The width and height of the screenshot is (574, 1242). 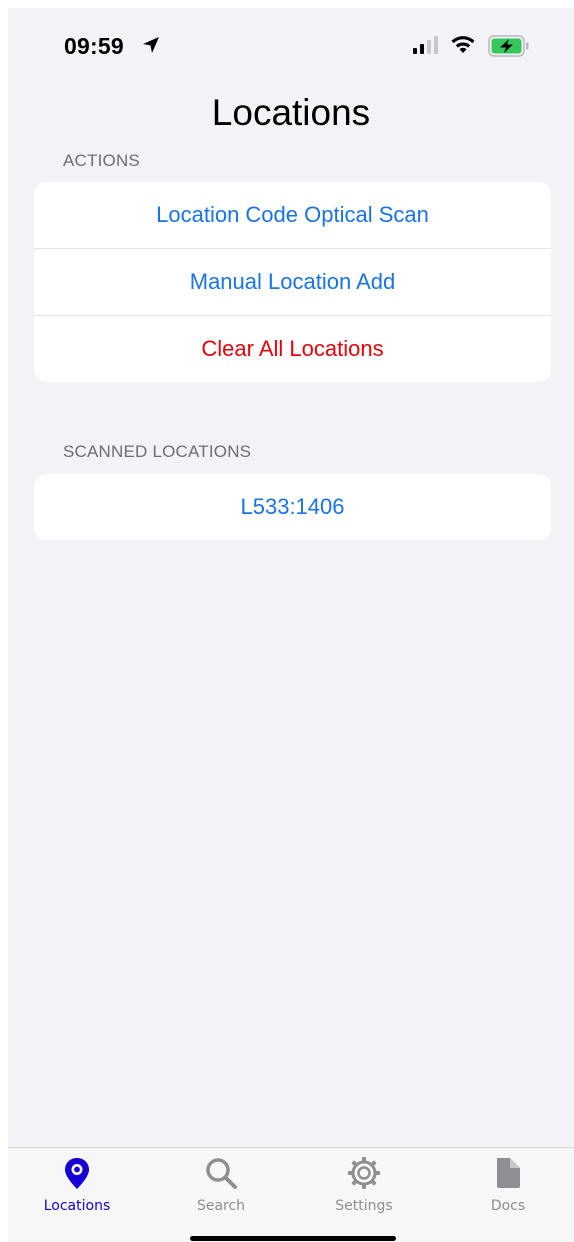 What do you see at coordinates (221, 1173) in the screenshot?
I see `magnifying-glass-icon` at bounding box center [221, 1173].